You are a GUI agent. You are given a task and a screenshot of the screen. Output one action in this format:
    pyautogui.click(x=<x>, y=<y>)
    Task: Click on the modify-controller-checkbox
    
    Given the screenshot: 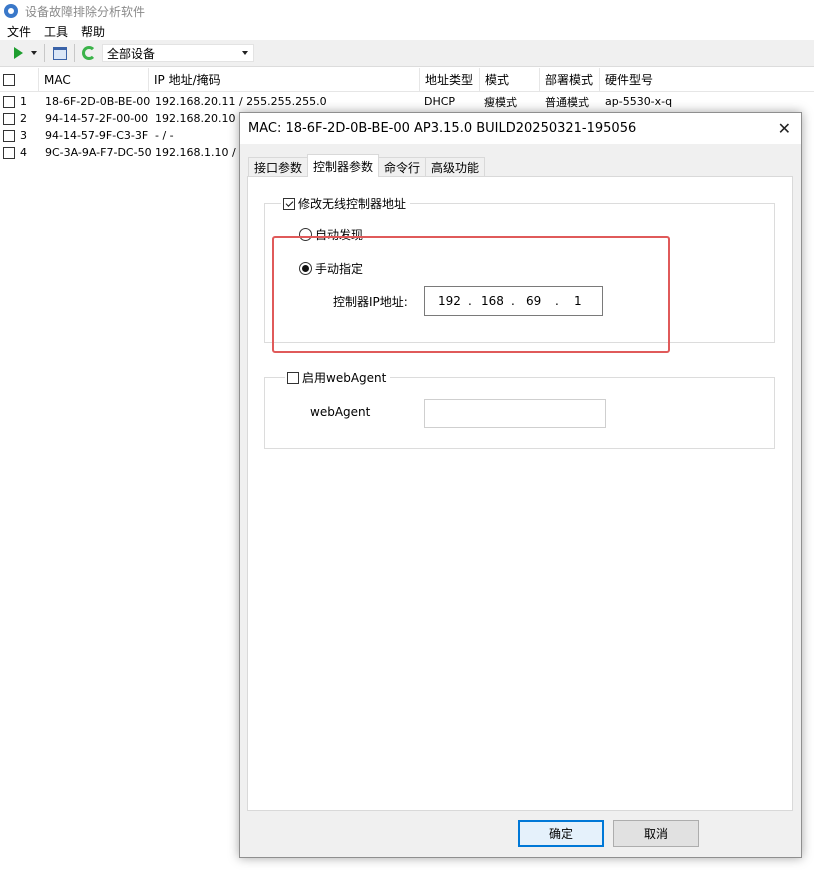 What is the action you would take?
    pyautogui.click(x=289, y=203)
    